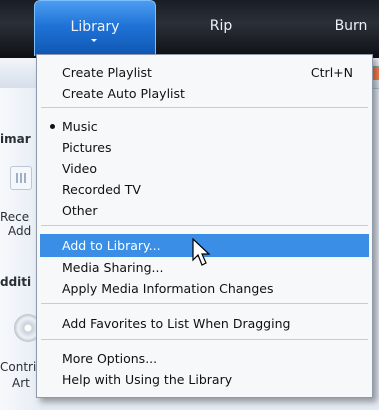 The height and width of the screenshot is (410, 379). Describe the element at coordinates (15, 139) in the screenshot. I see `primary-section-heading: imar` at that location.